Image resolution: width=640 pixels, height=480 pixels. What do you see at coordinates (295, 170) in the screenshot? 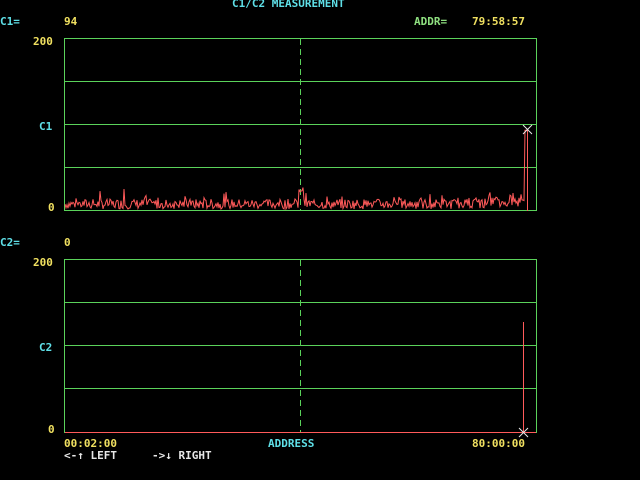
I see `chart1-trace` at bounding box center [295, 170].